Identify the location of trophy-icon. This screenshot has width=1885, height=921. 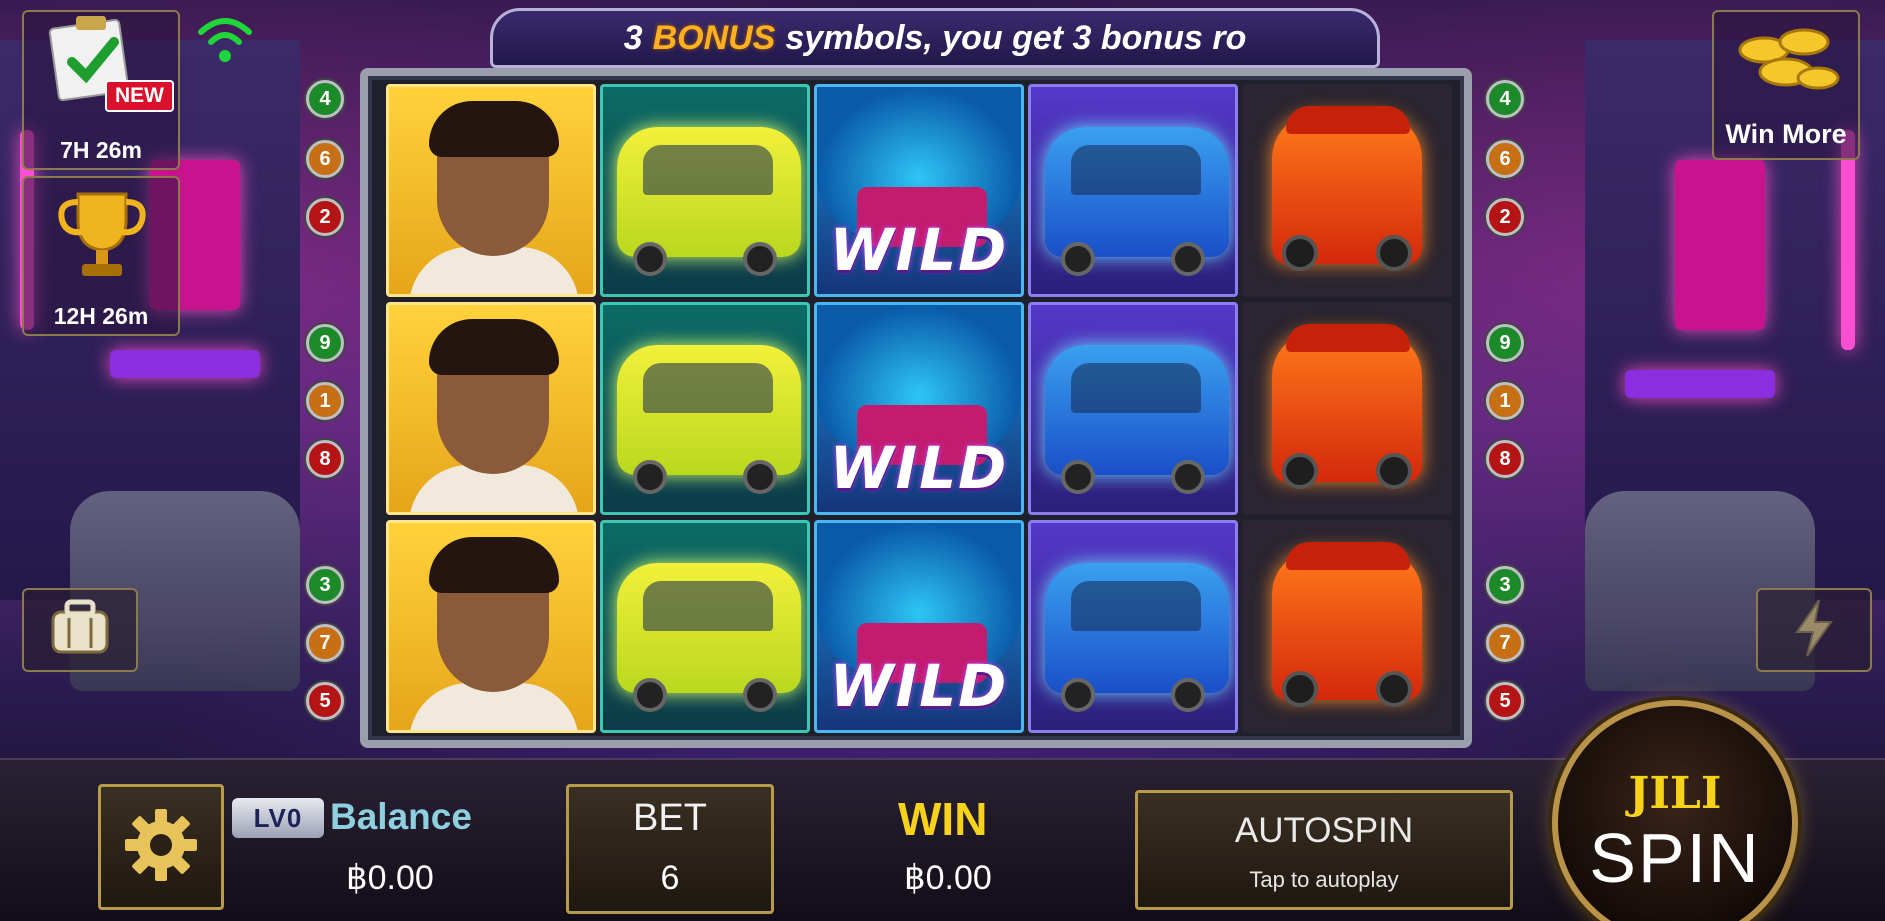
(102, 236).